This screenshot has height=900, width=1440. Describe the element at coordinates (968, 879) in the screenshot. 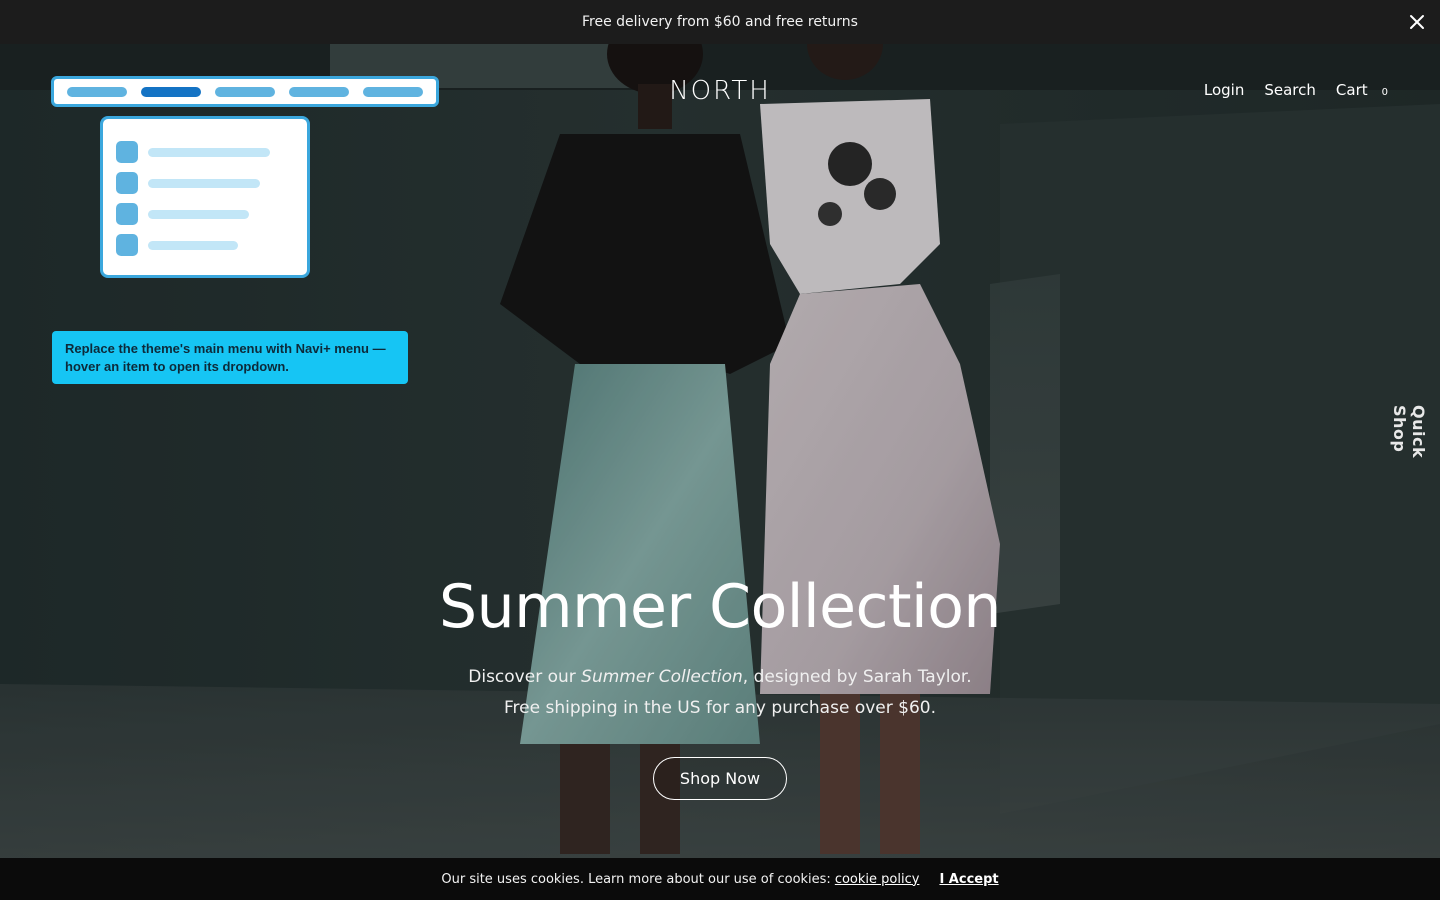

I see `cookie-accept-button: I Accept` at that location.